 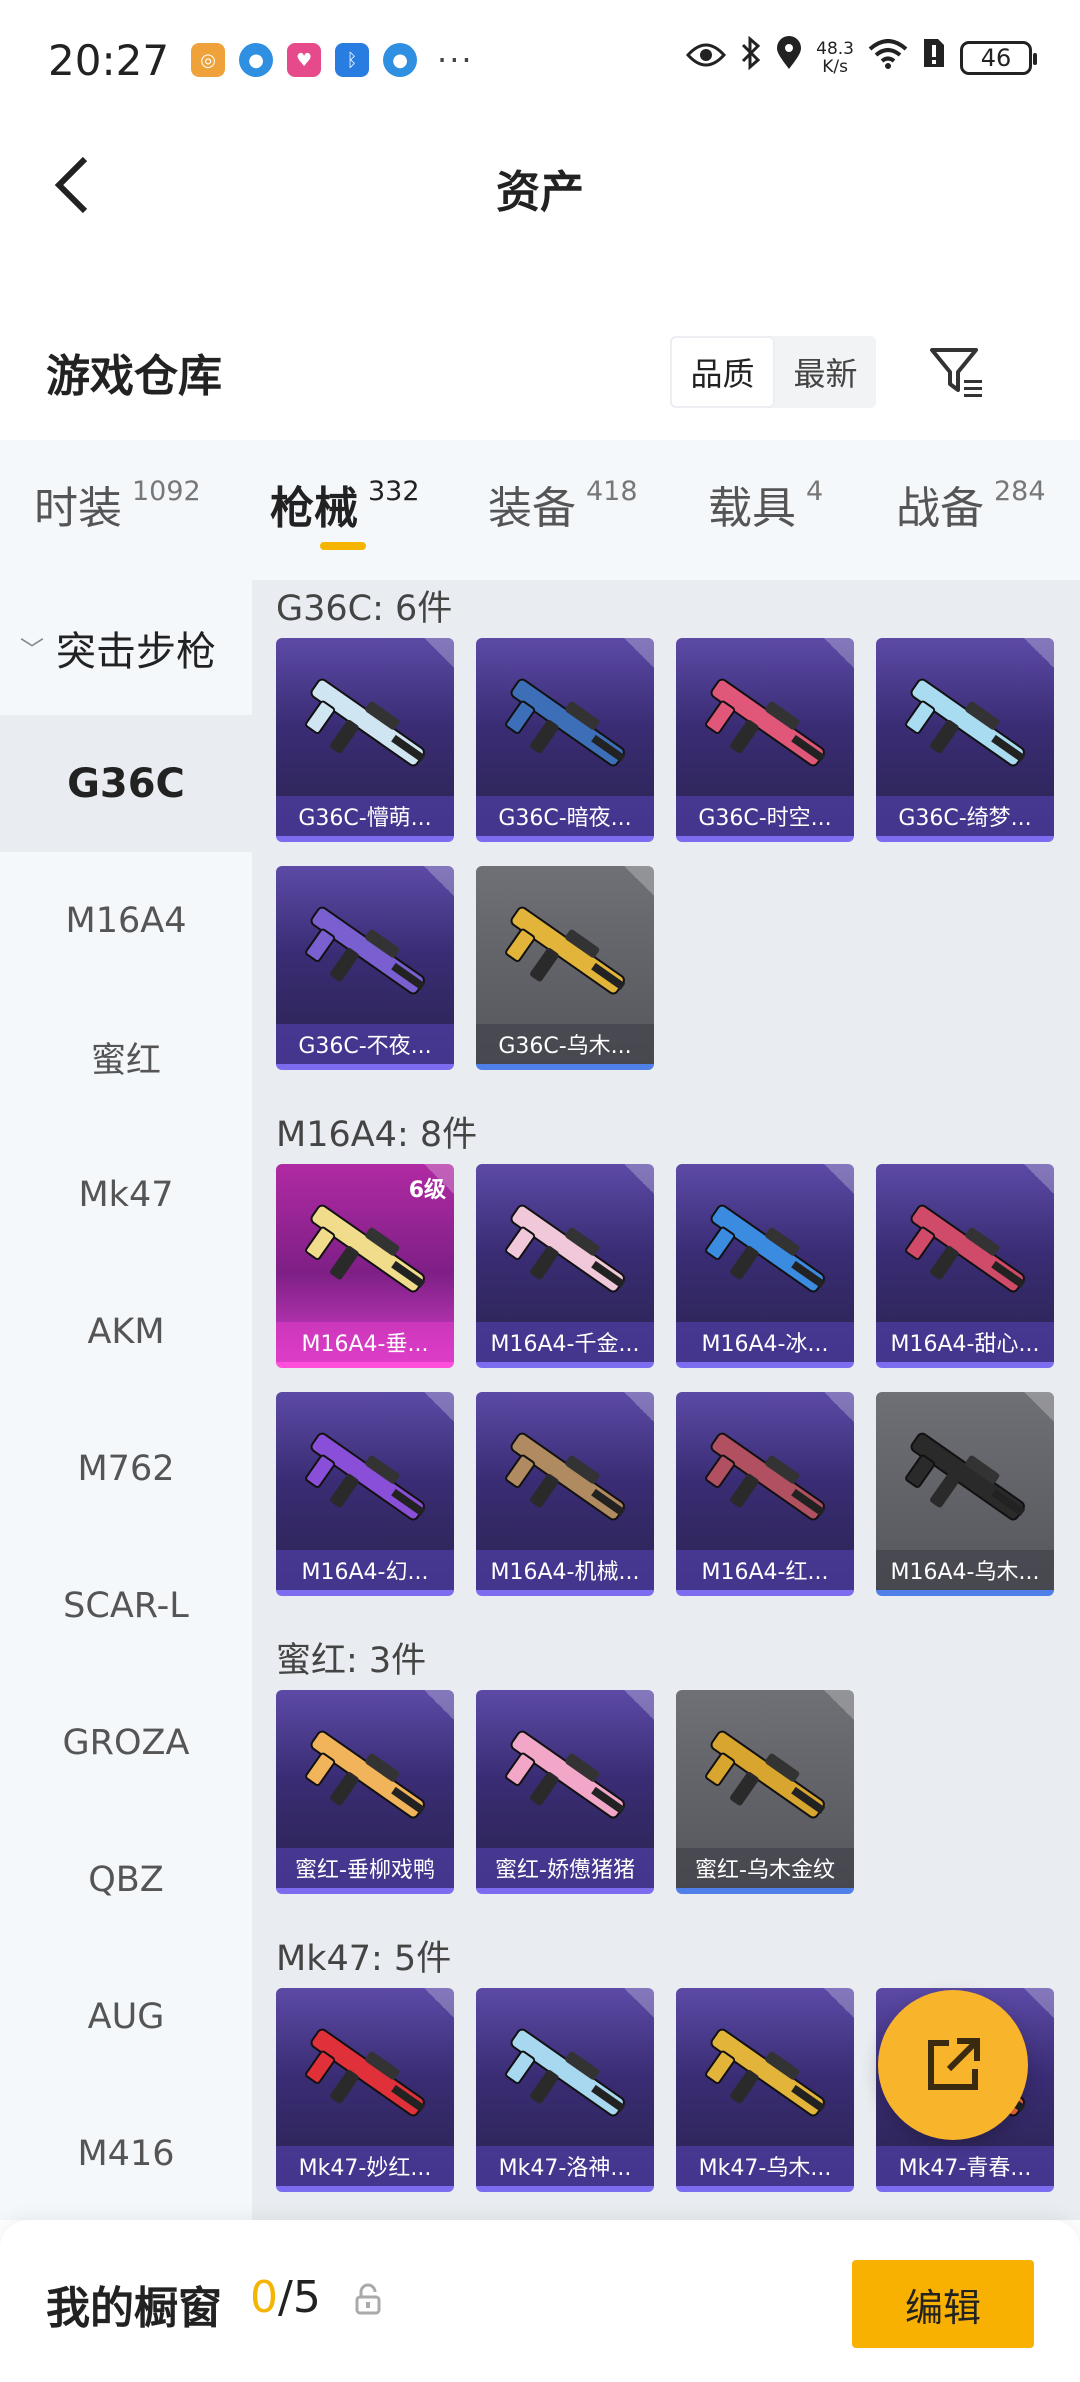 I want to click on more-notifications-icon: ···, so click(x=455, y=60).